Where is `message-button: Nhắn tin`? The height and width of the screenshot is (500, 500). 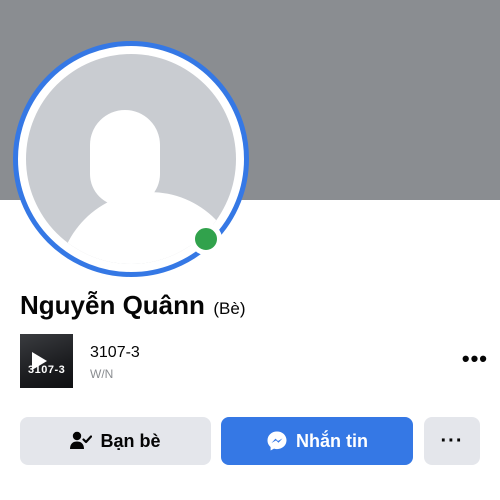 message-button: Nhắn tin is located at coordinates (317, 441).